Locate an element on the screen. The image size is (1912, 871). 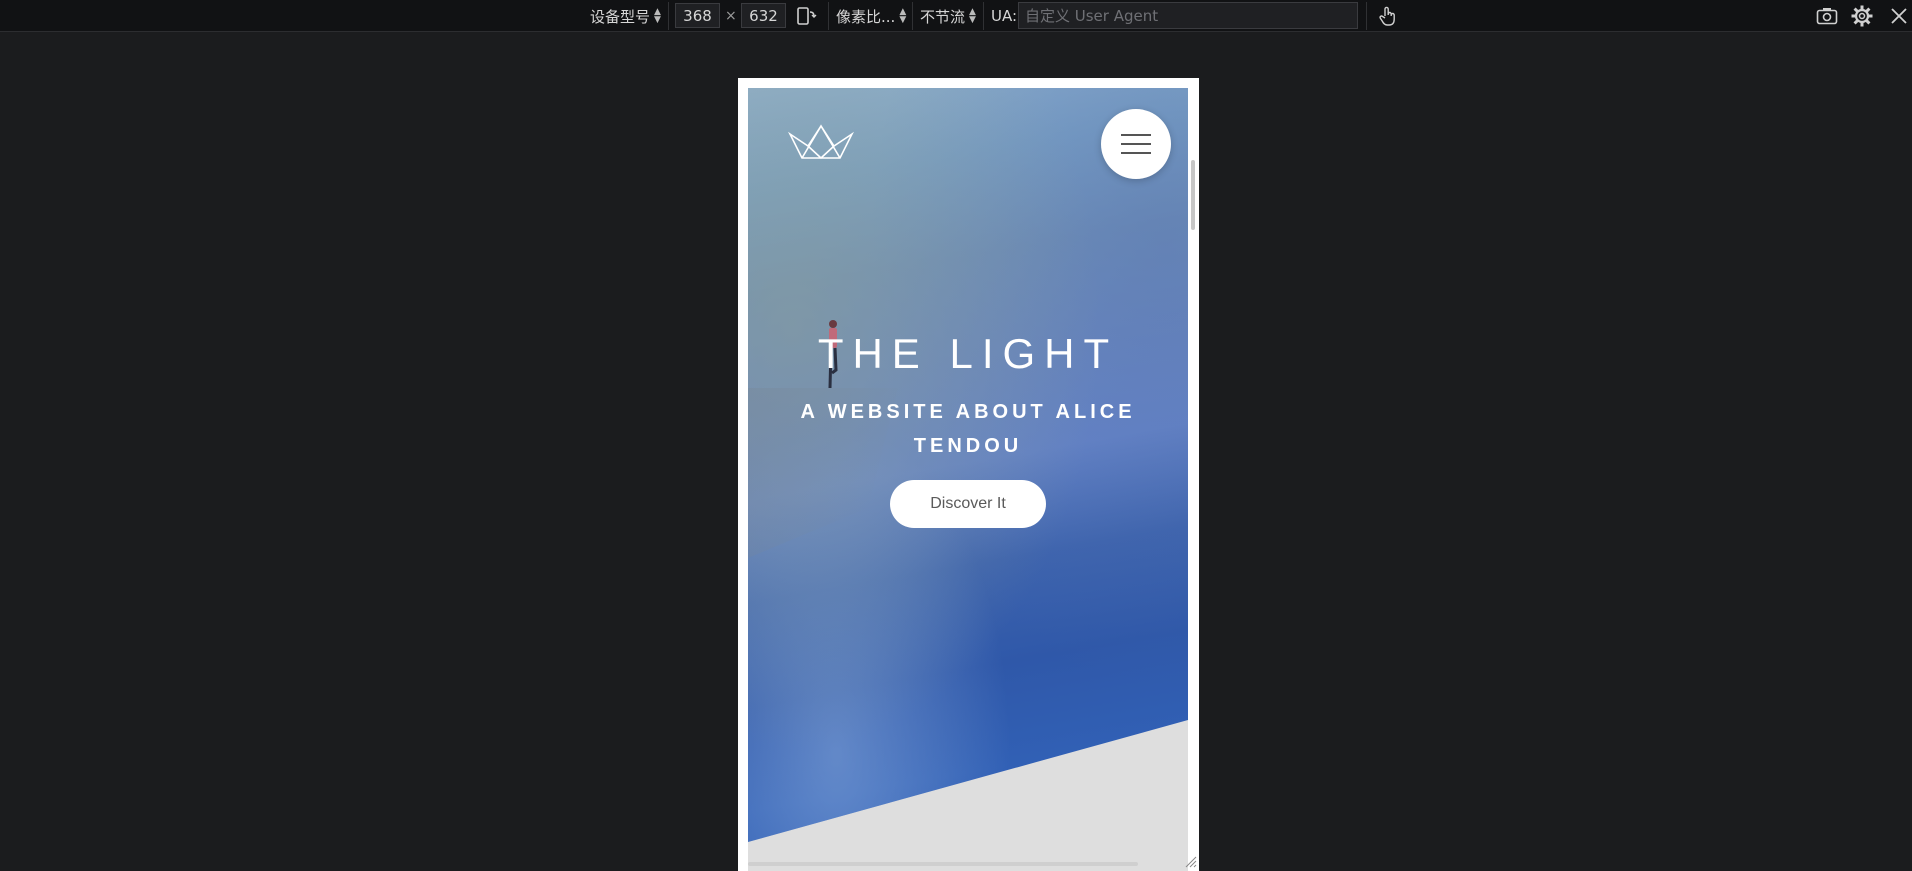
throttle-select: 不节流 ▲ ▼ is located at coordinates (948, 16).